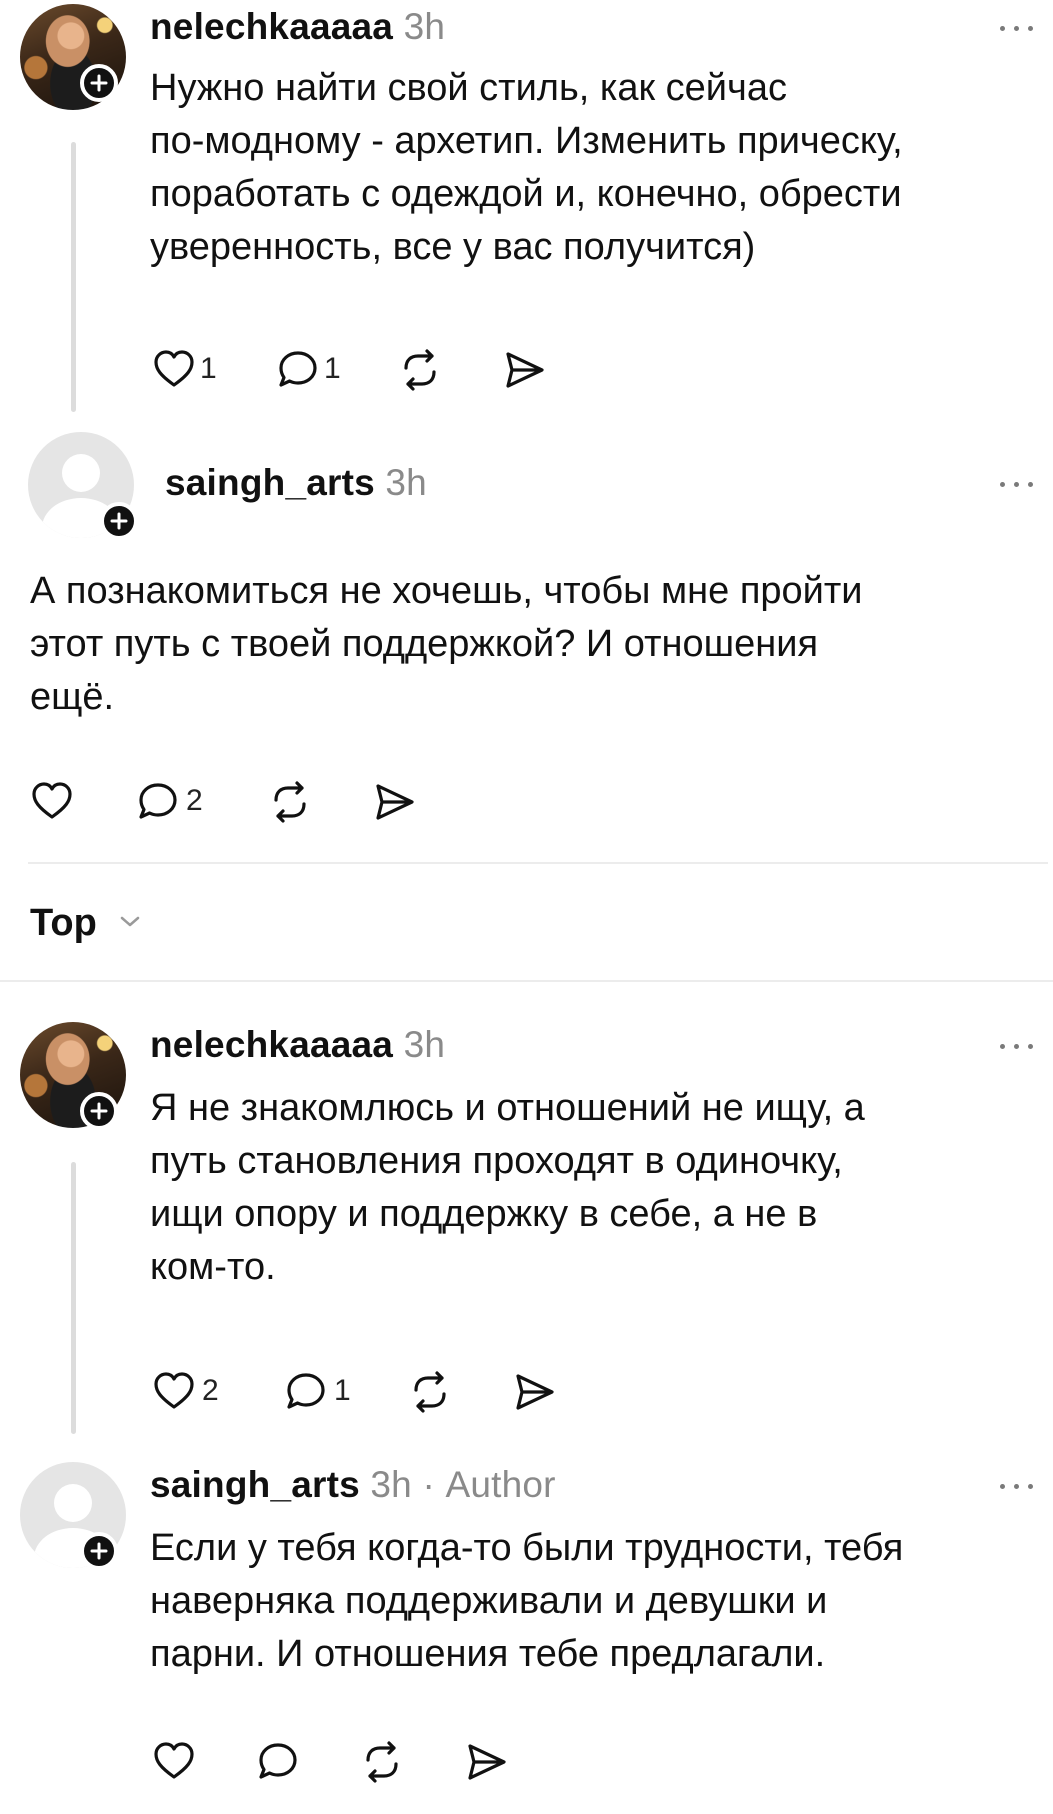  What do you see at coordinates (208, 368) in the screenshot?
I see `like-count: 1` at bounding box center [208, 368].